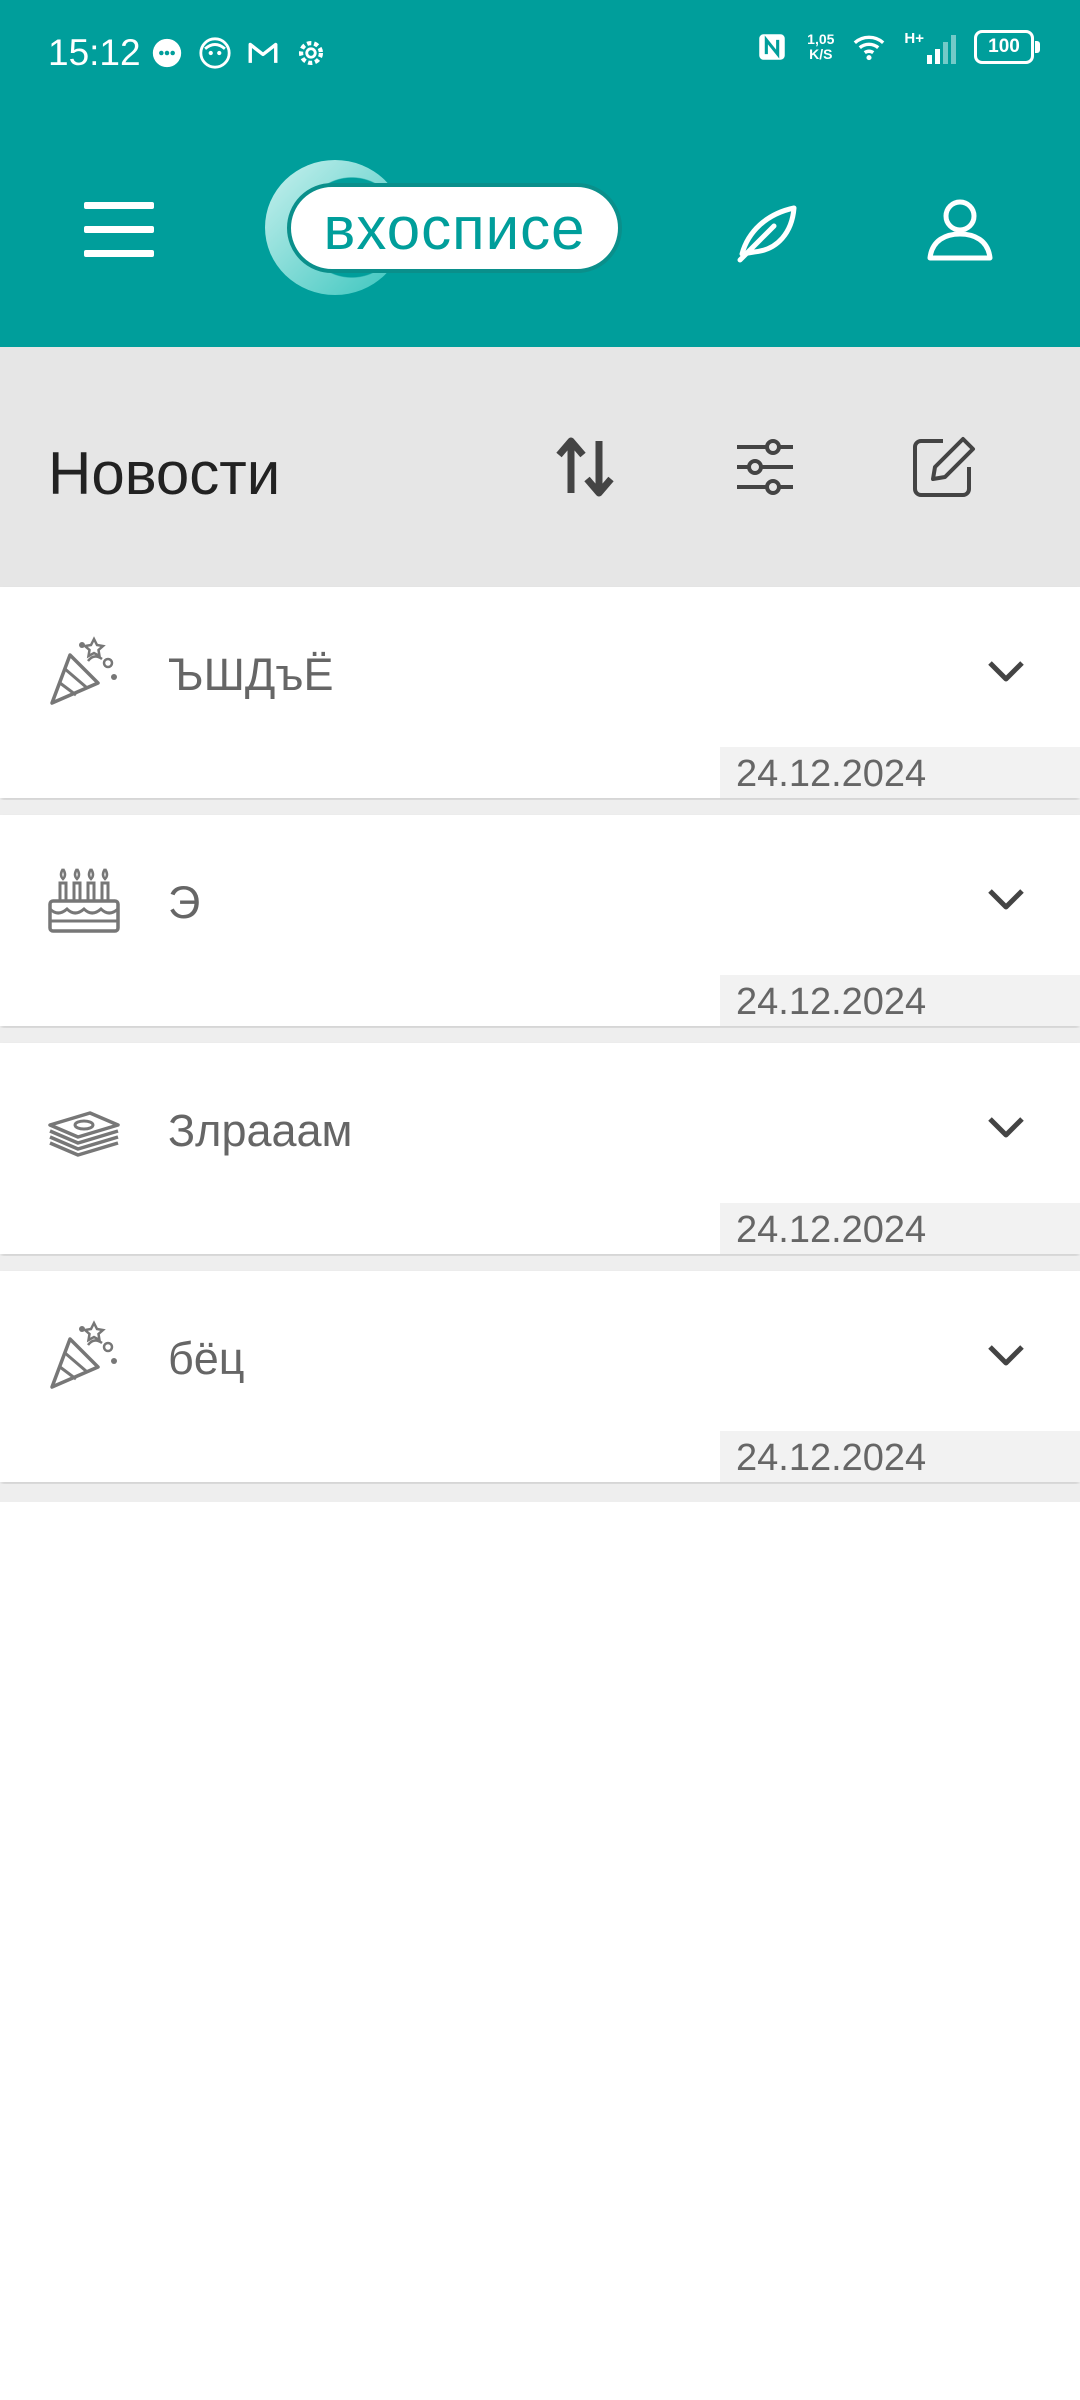  Describe the element at coordinates (454, 228) in the screenshot. I see `app-logo: вхосписе` at that location.